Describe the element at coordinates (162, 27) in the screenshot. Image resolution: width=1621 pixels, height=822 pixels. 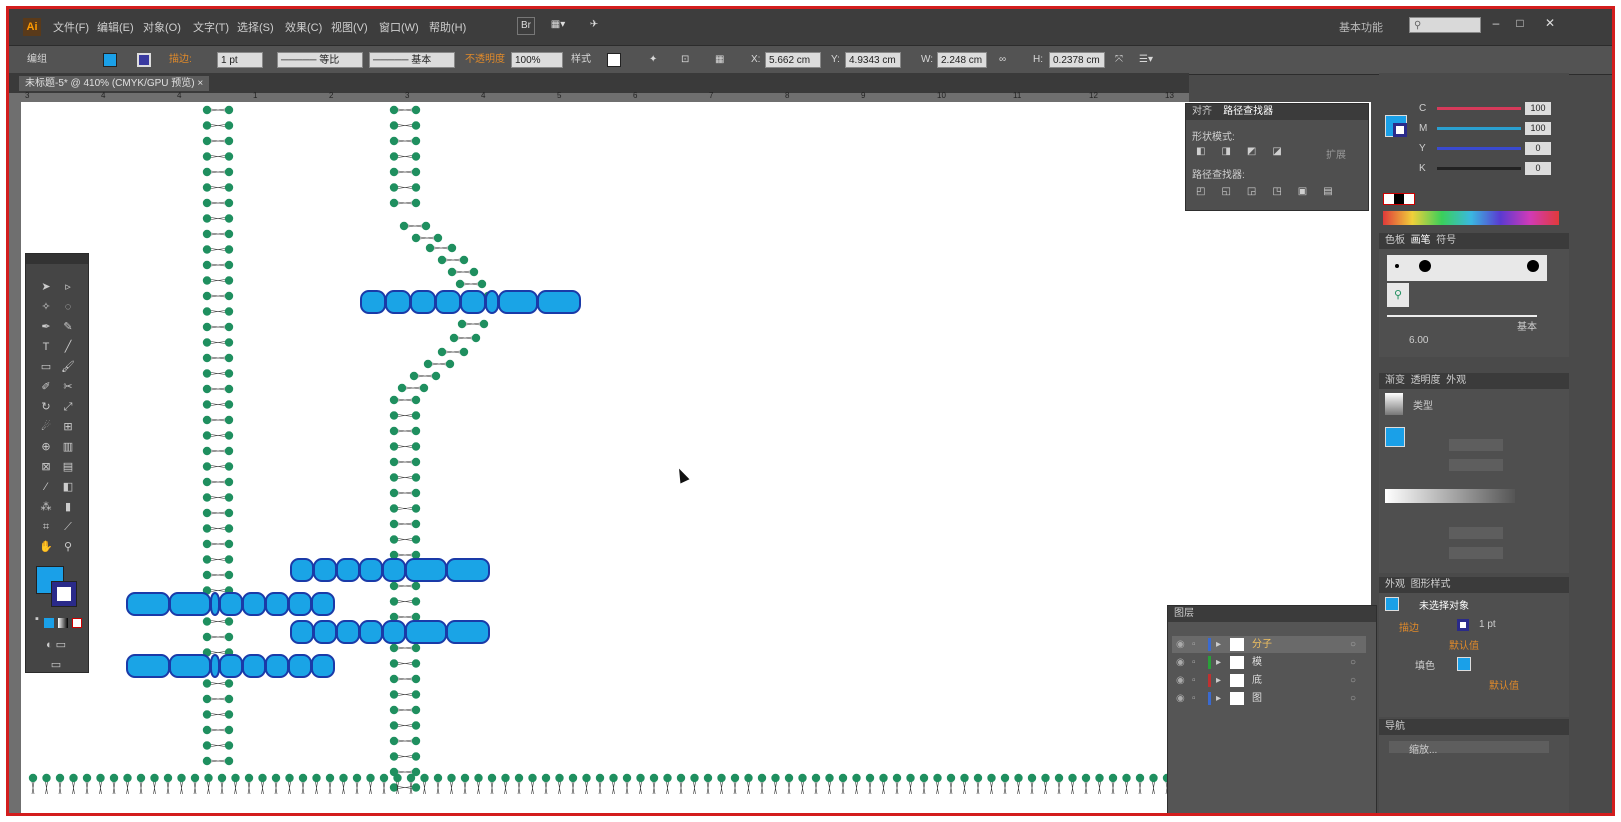
I see `menu-object: 对象(O)` at that location.